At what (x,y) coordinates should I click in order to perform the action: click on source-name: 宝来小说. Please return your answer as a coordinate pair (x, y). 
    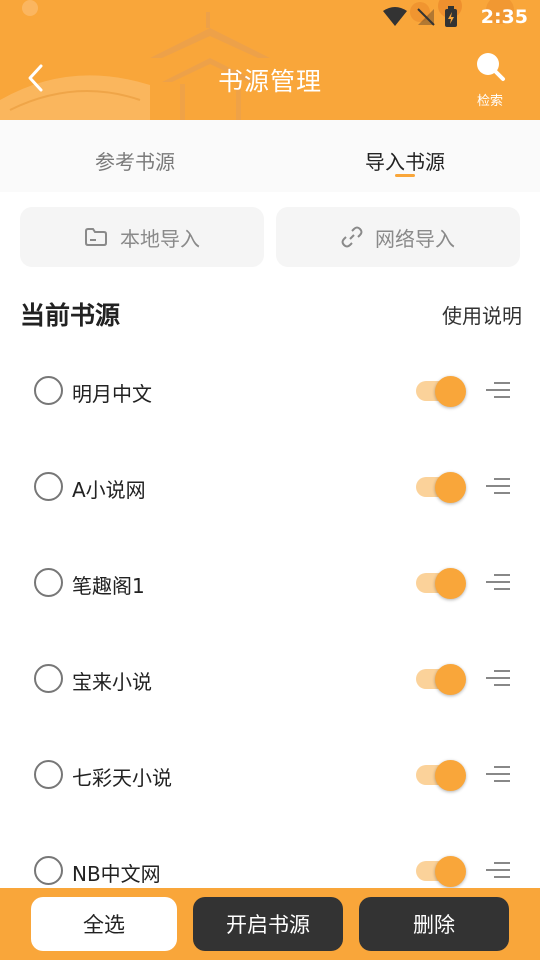
    Looking at the image, I should click on (112, 682).